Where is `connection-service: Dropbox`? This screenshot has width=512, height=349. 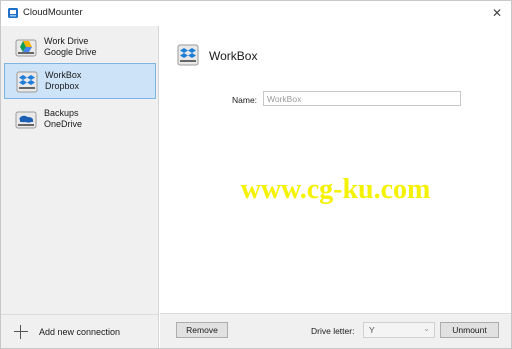 connection-service: Dropbox is located at coordinates (62, 86).